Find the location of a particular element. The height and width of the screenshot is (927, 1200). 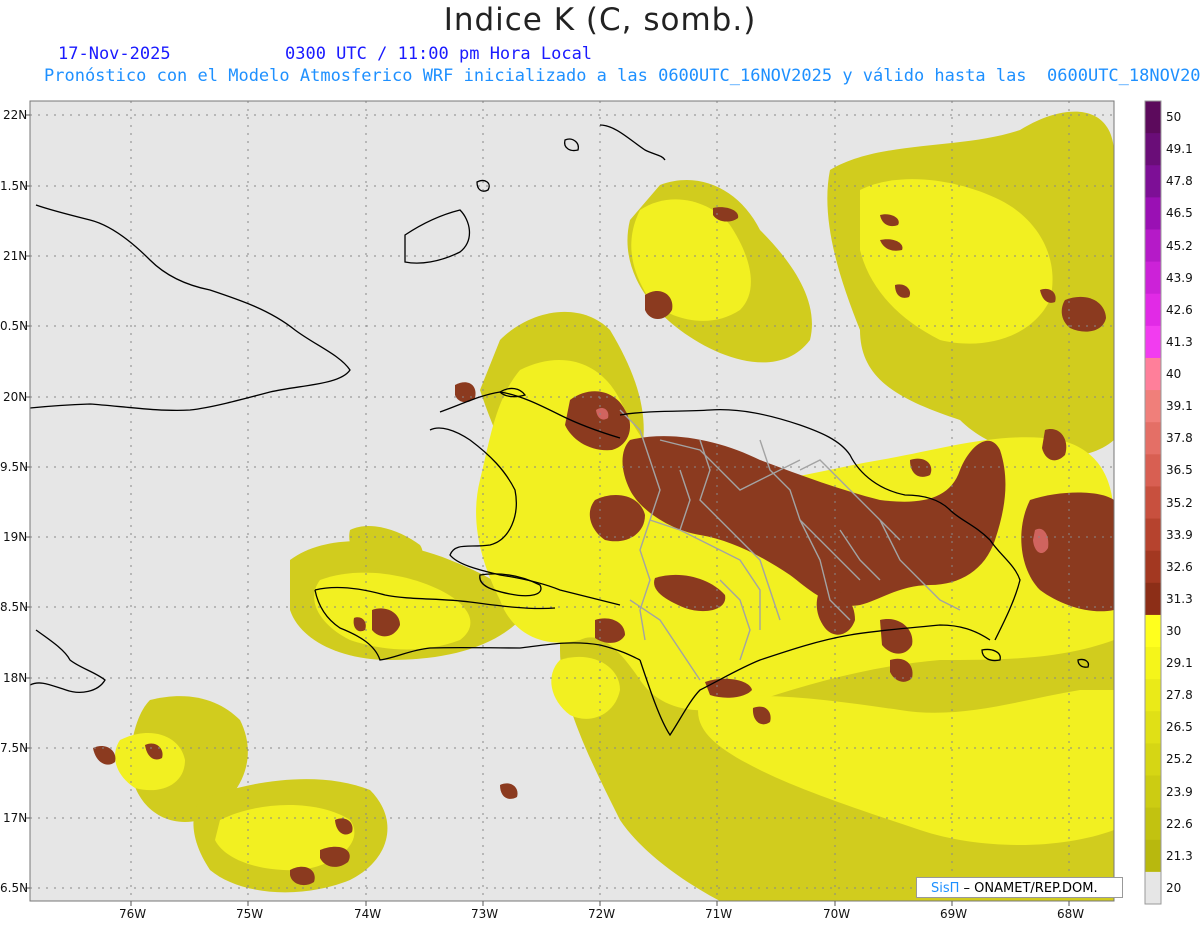

colorbar-label: 47.8 is located at coordinates (1179, 181).